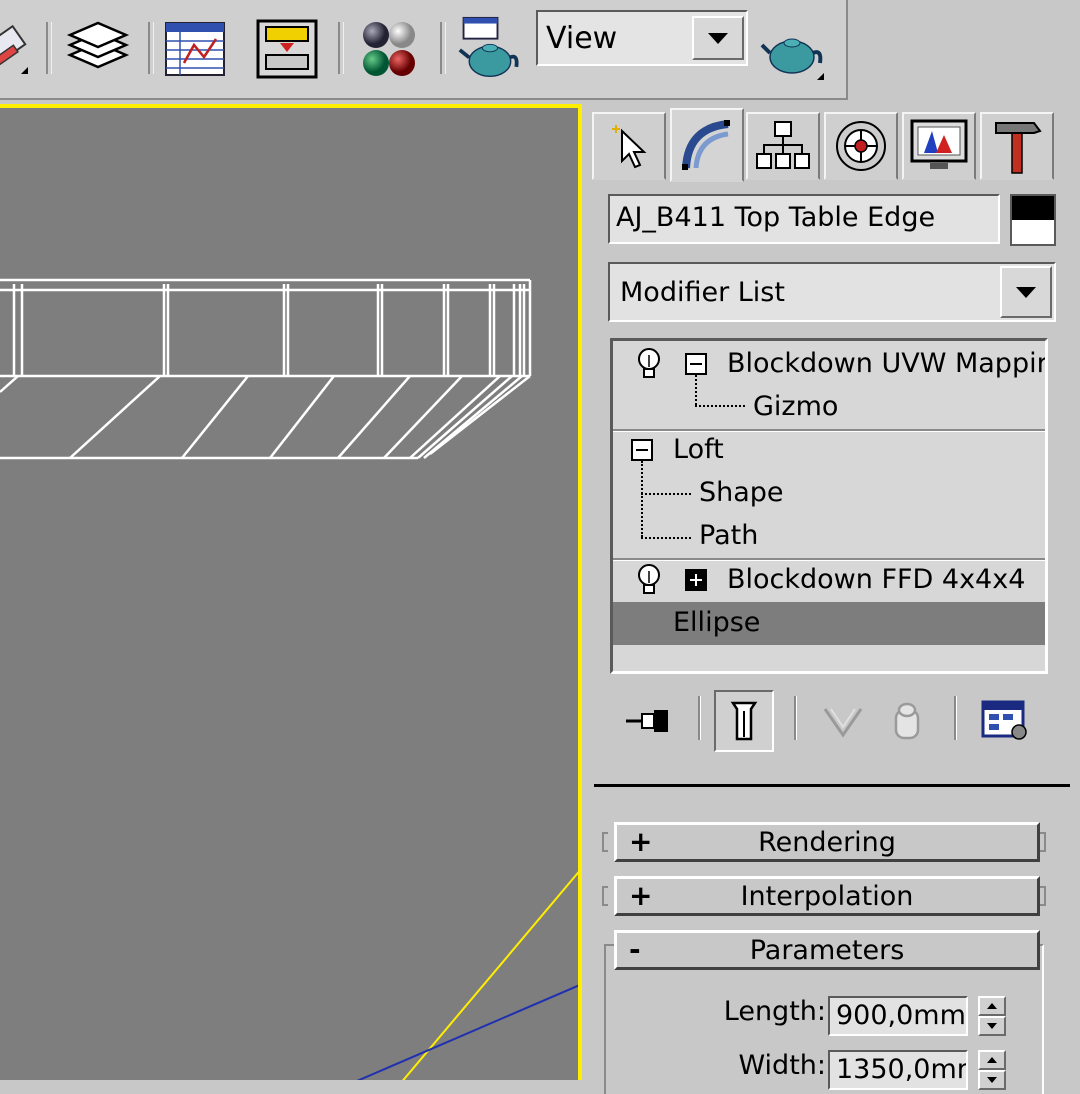 The image size is (1080, 1094). Describe the element at coordinates (648, 721) in the screenshot. I see `pin-stack-icon` at that location.